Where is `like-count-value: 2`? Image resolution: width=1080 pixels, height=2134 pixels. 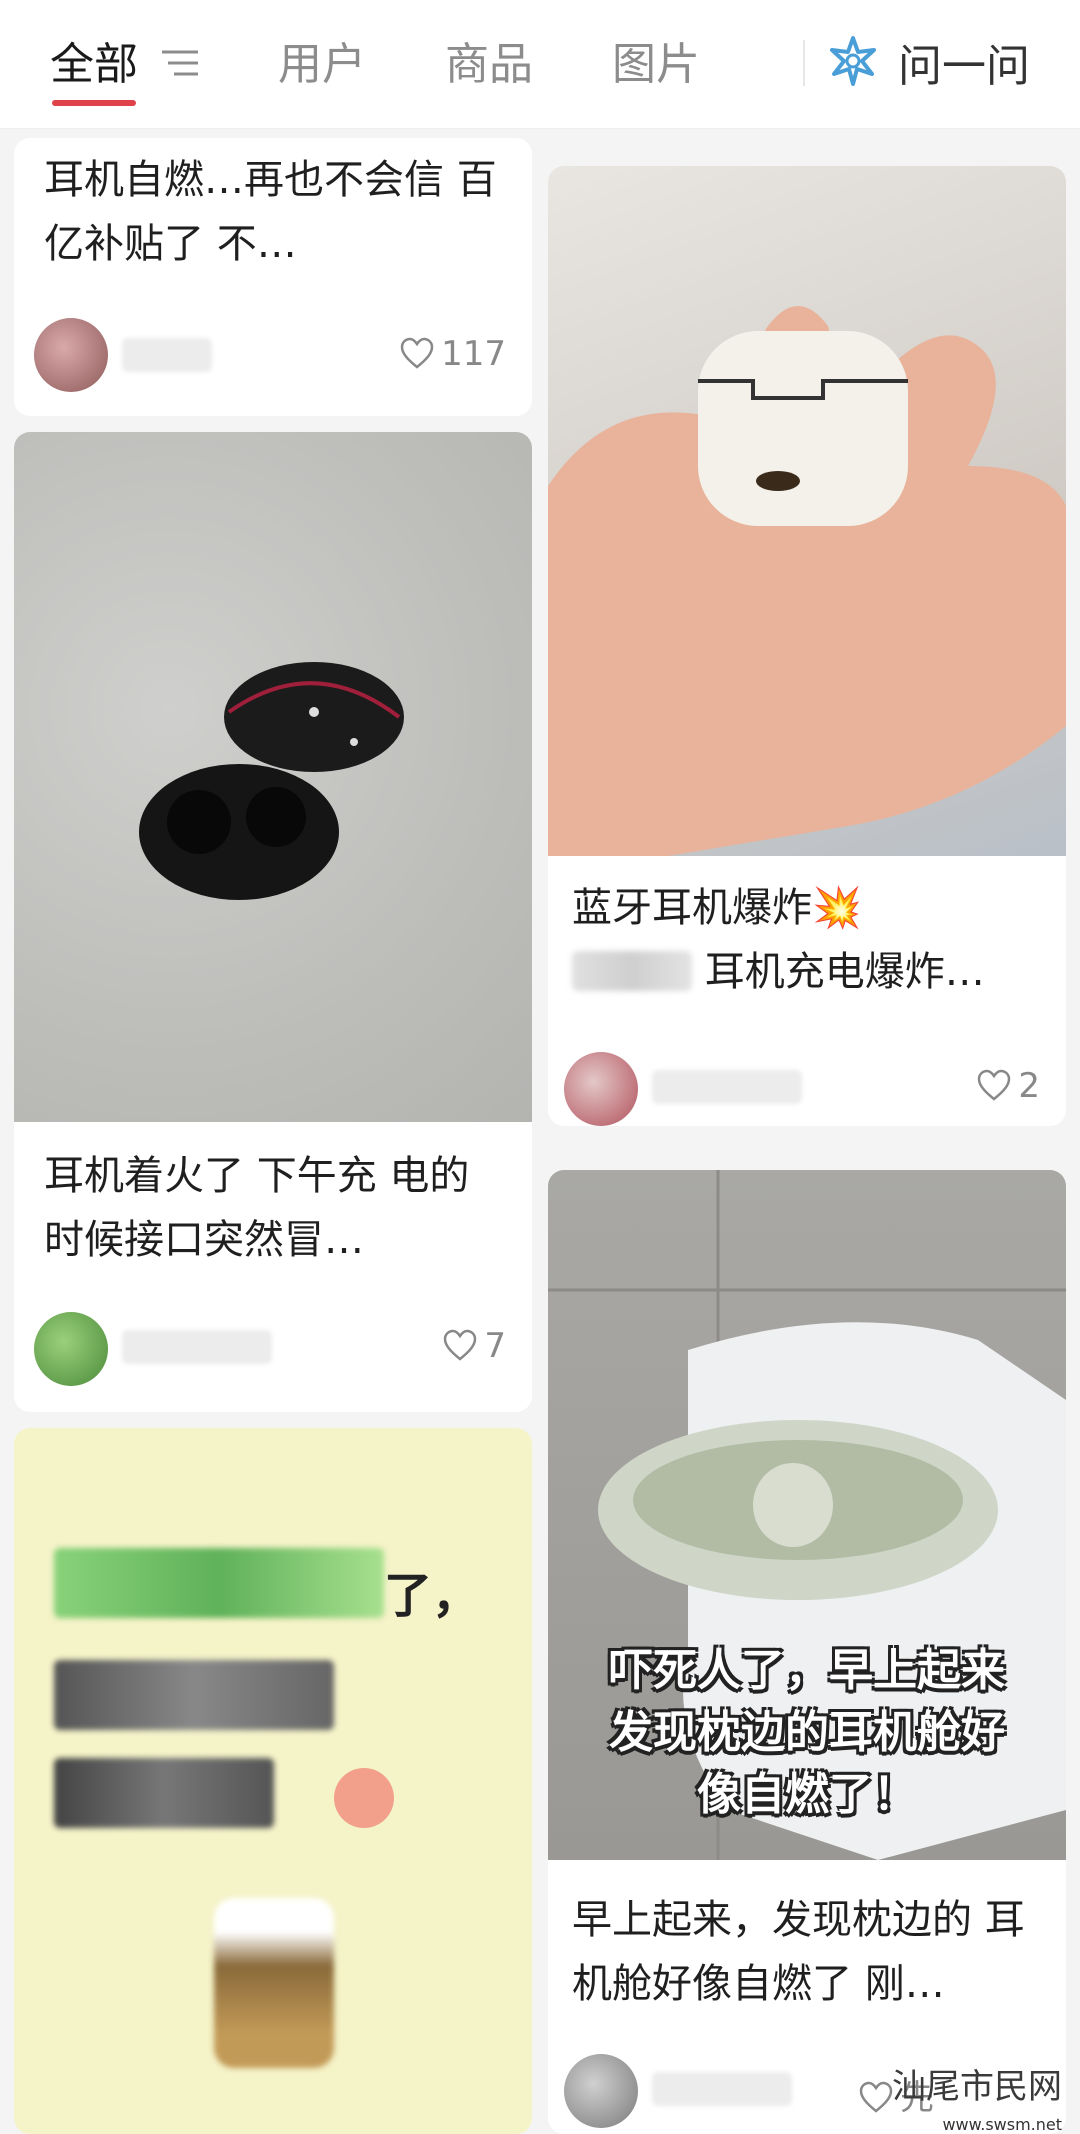 like-count-value: 2 is located at coordinates (1029, 1086).